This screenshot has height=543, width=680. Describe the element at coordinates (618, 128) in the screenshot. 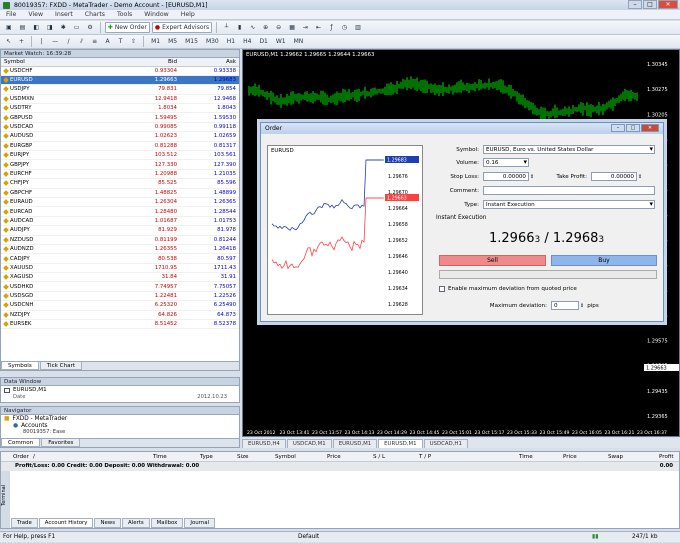

I see `dialog-minimize-button: –` at that location.